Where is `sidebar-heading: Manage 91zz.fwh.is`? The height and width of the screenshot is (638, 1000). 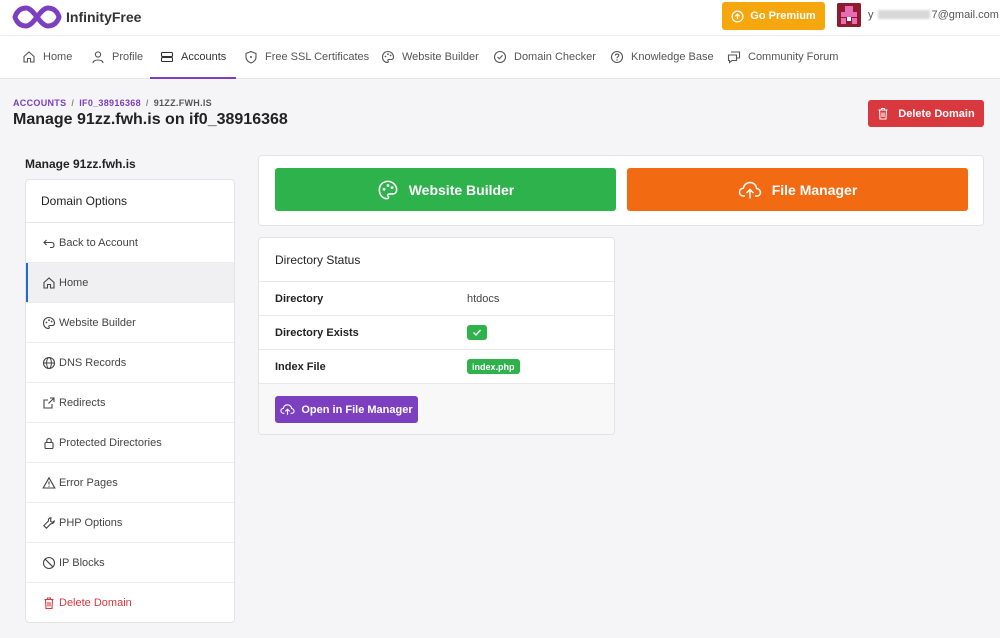 sidebar-heading: Manage 91zz.fwh.is is located at coordinates (80, 164).